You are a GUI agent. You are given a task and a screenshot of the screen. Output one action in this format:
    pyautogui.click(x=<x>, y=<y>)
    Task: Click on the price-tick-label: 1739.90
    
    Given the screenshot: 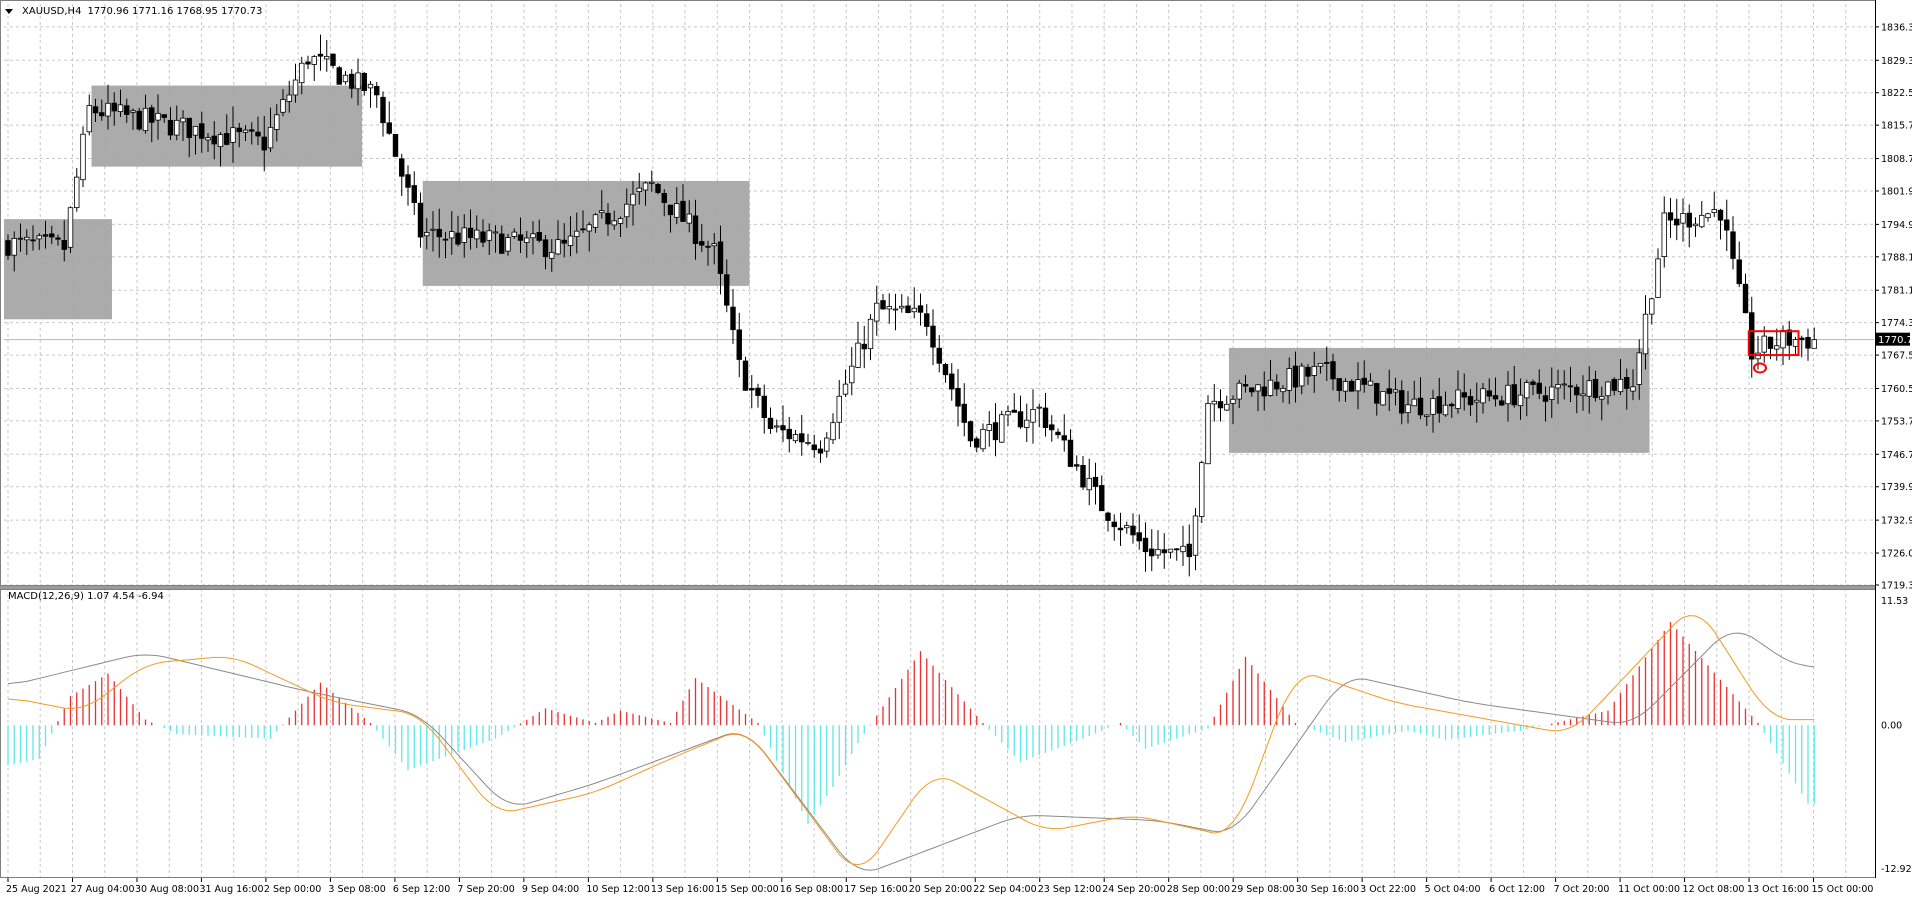 What is the action you would take?
    pyautogui.click(x=1896, y=487)
    